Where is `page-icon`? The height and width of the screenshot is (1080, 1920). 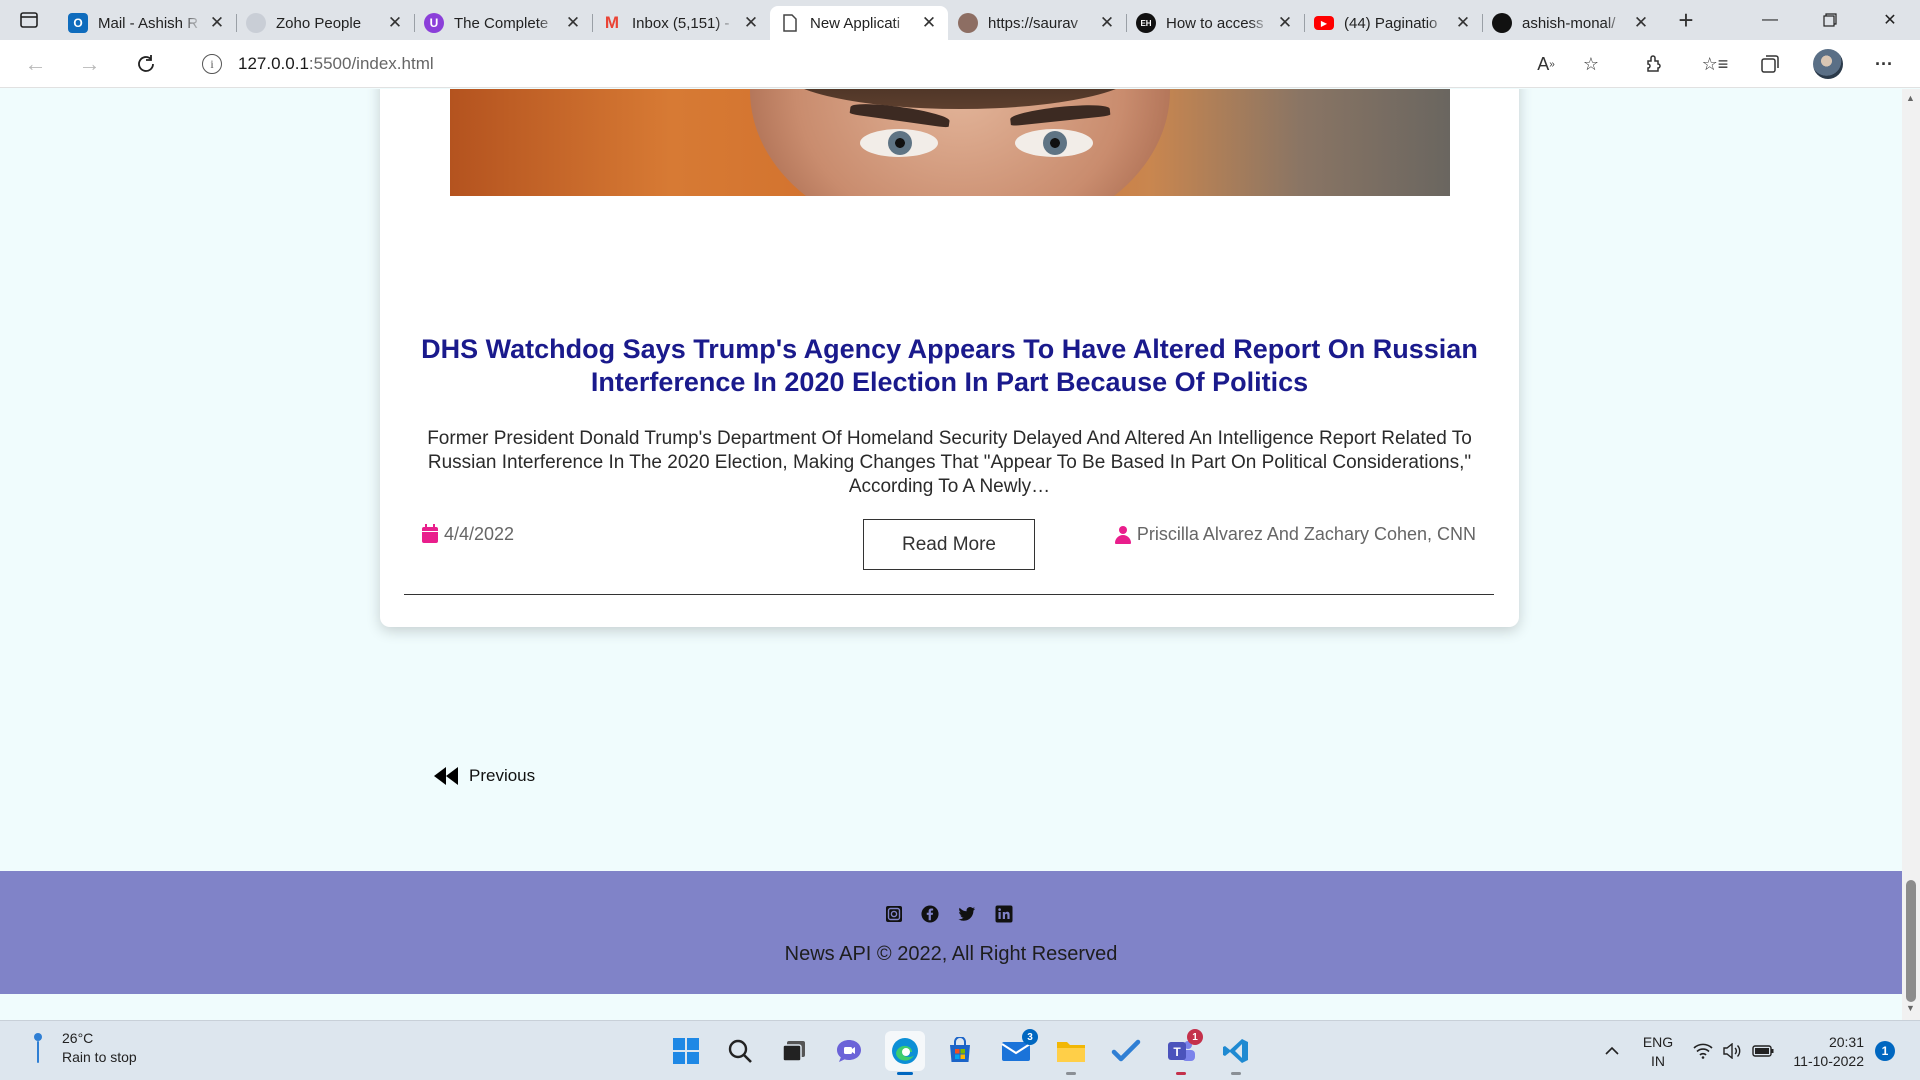 page-icon is located at coordinates (790, 23).